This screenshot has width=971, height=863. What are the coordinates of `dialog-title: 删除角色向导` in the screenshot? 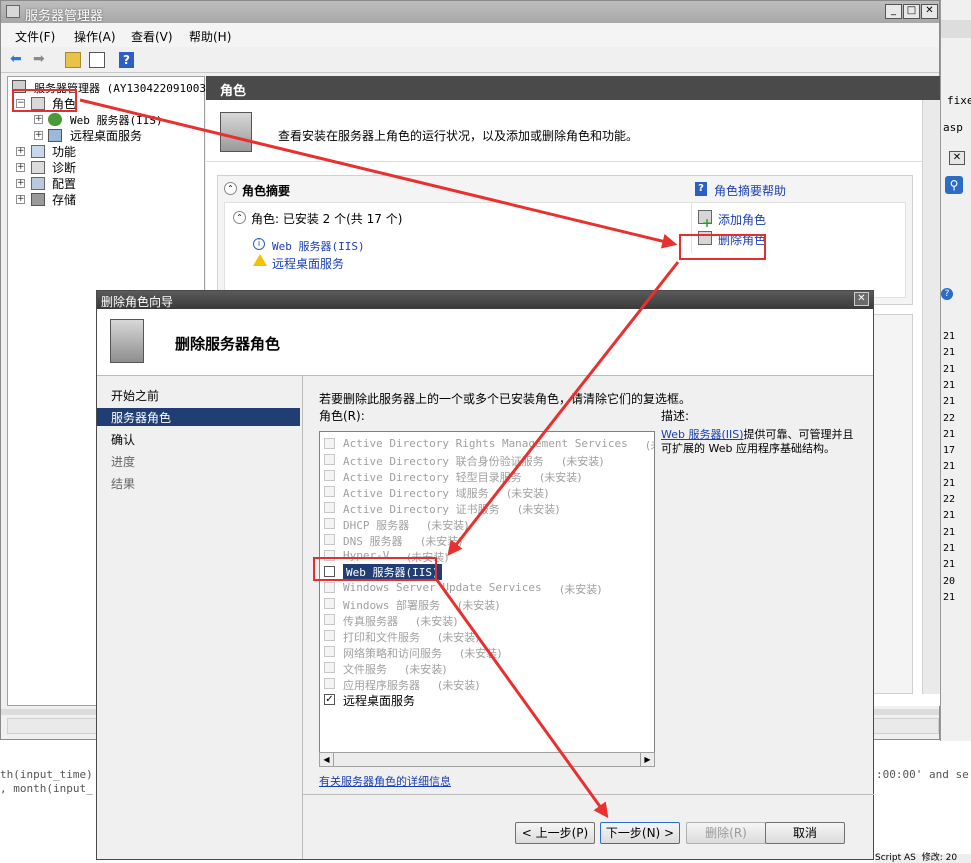 It's located at (137, 302).